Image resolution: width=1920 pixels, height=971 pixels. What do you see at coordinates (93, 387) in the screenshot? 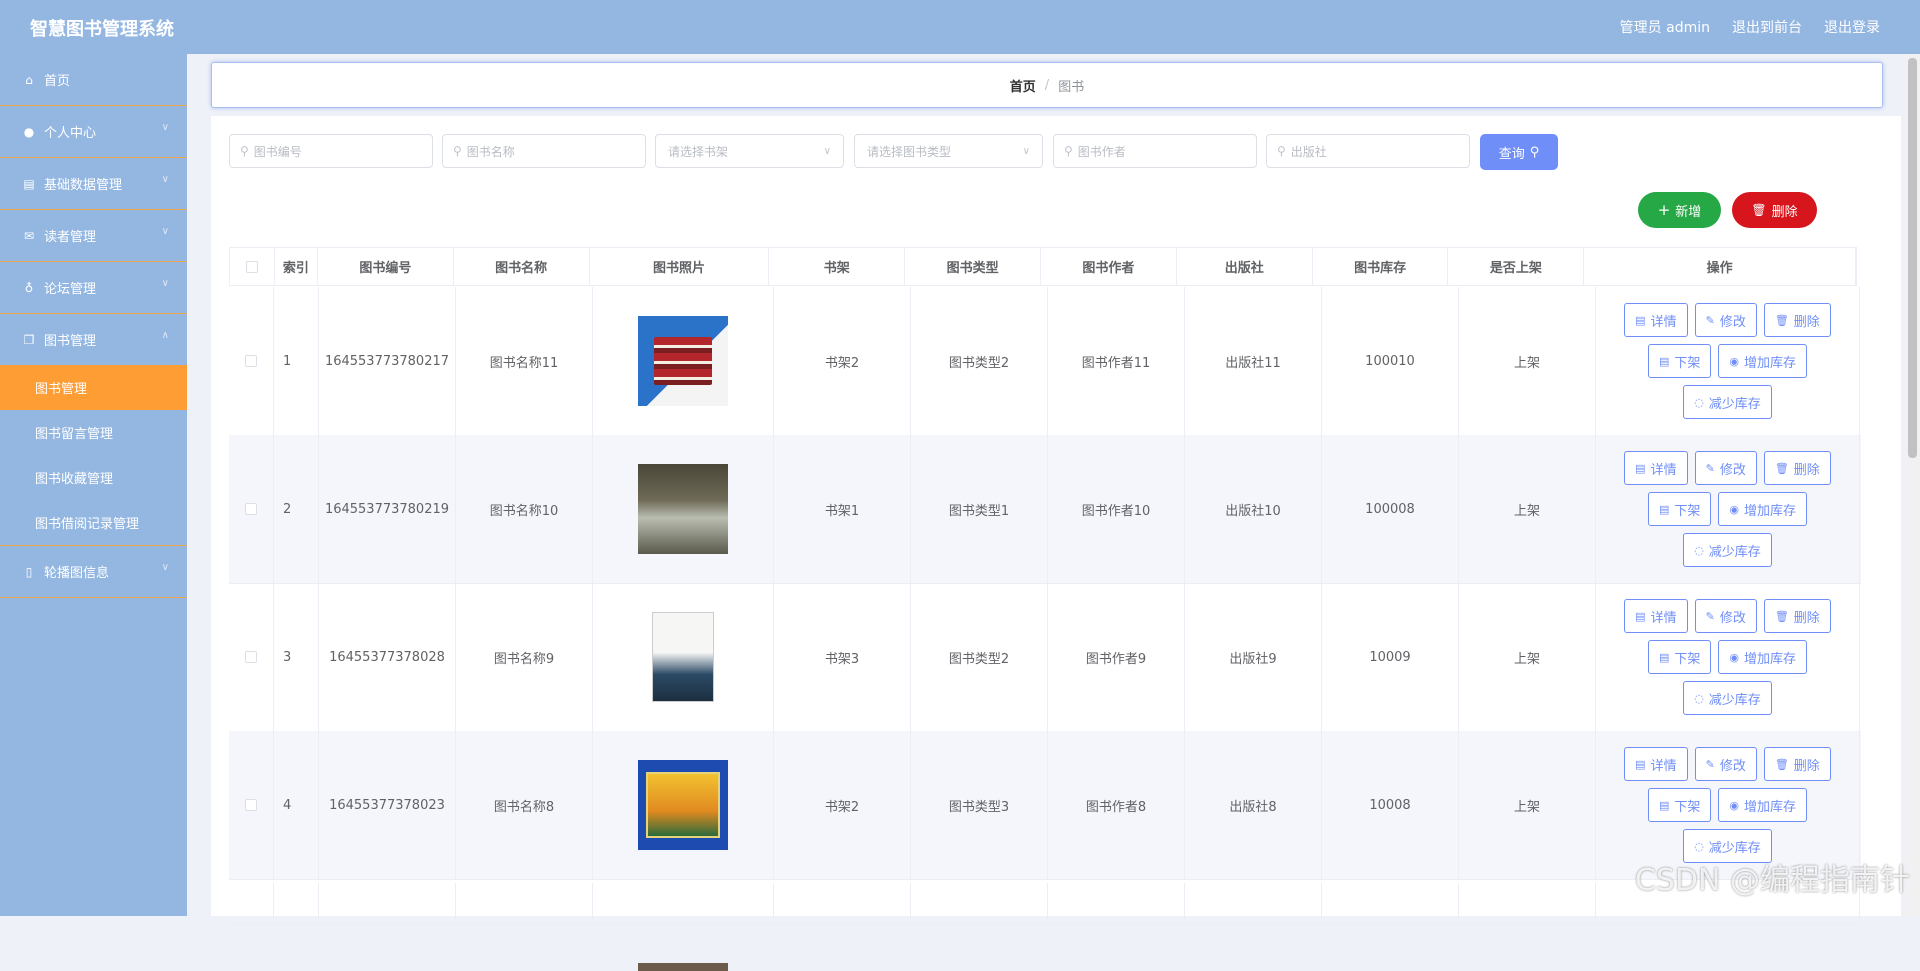
I see `sidebar-subitem-book-management: 图书管理` at bounding box center [93, 387].